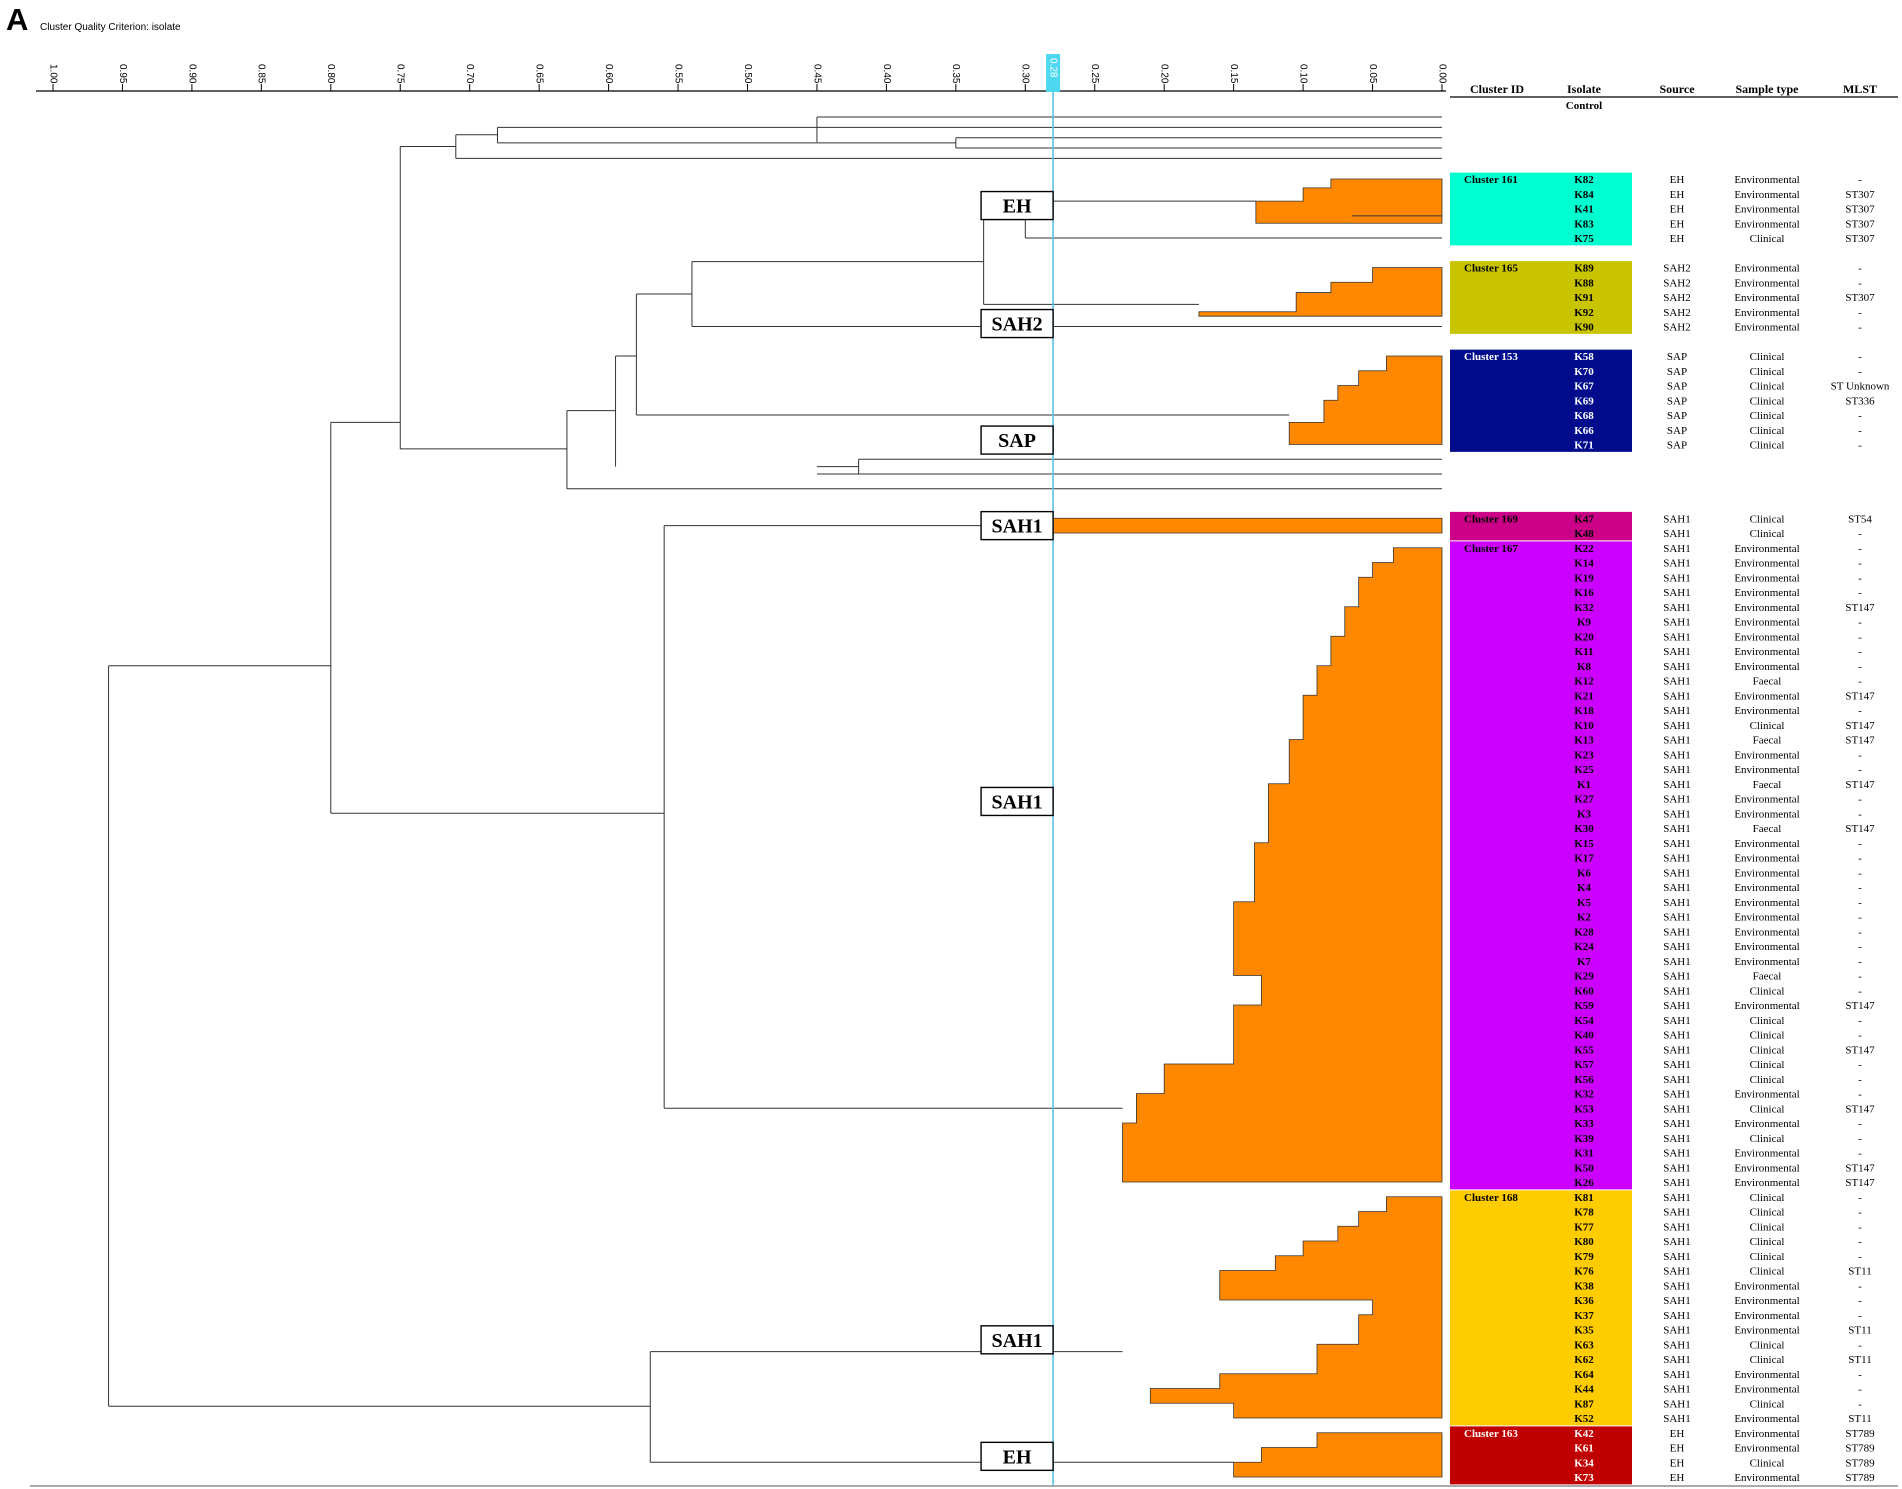 This screenshot has height=1489, width=1902. What do you see at coordinates (1441, 74) in the screenshot?
I see `axis-tick-label: 0.00` at bounding box center [1441, 74].